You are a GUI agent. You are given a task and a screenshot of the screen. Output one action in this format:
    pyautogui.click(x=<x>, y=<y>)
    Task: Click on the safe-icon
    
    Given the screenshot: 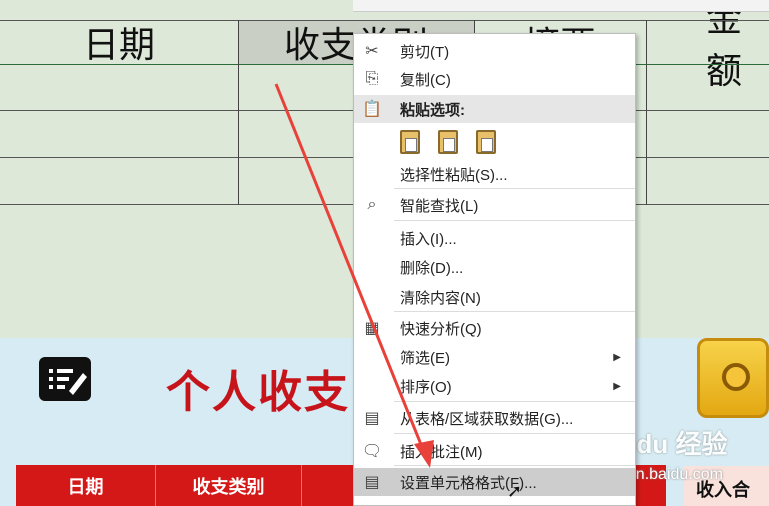 What is the action you would take?
    pyautogui.click(x=733, y=378)
    